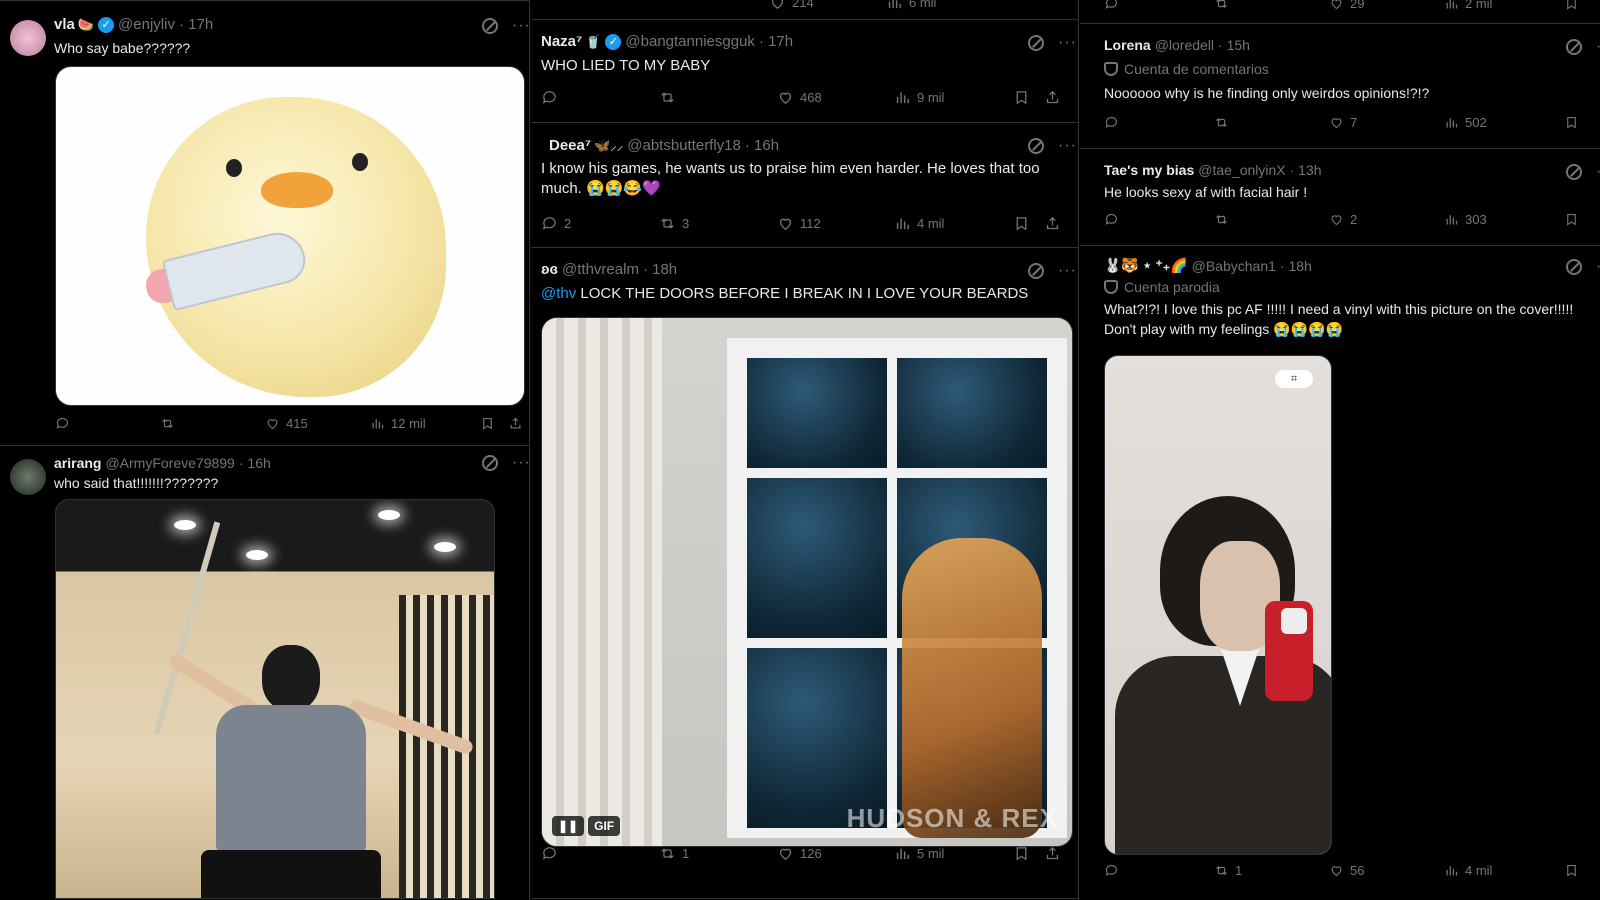  What do you see at coordinates (919, 853) in the screenshot?
I see `views-button: 5 mil` at bounding box center [919, 853].